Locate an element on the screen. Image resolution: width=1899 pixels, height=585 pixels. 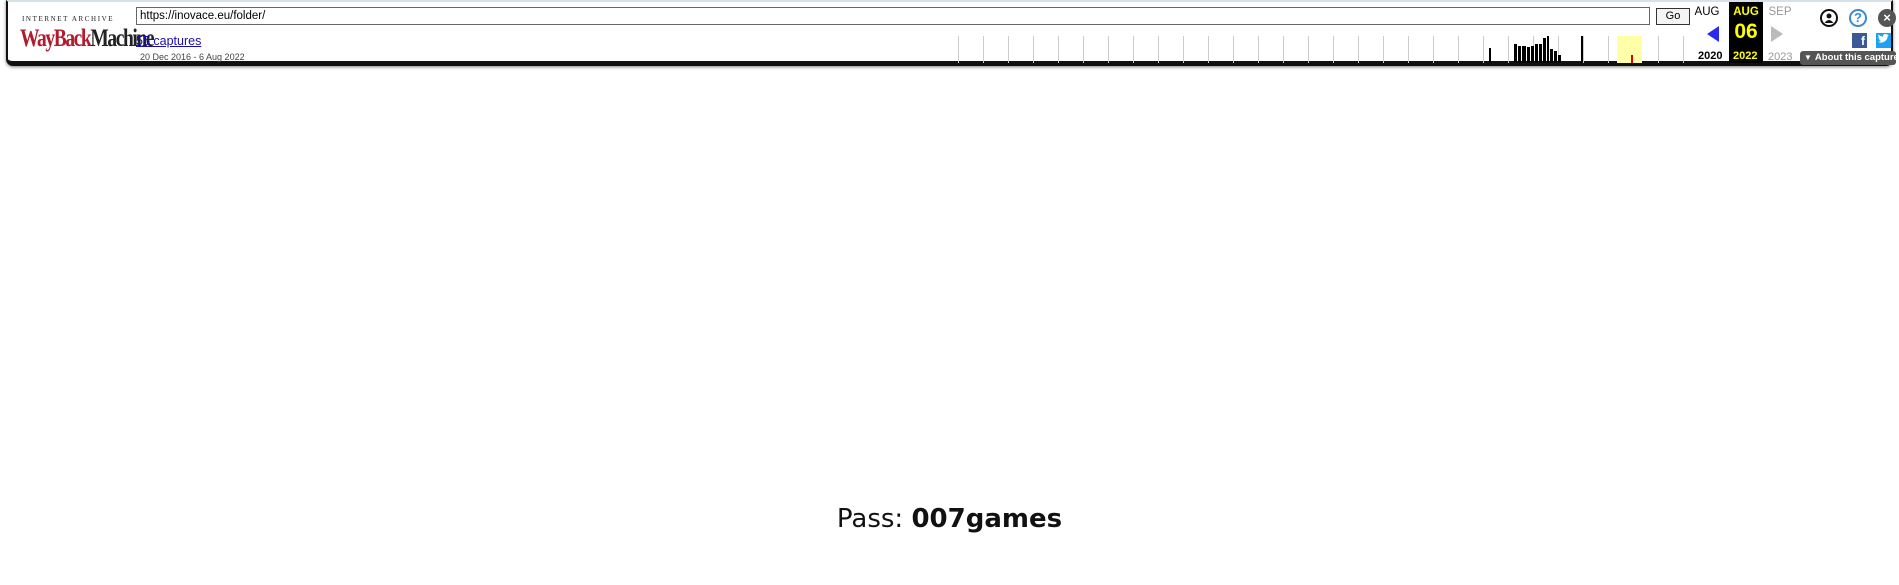
prev-year: 2020 is located at coordinates (1710, 56).